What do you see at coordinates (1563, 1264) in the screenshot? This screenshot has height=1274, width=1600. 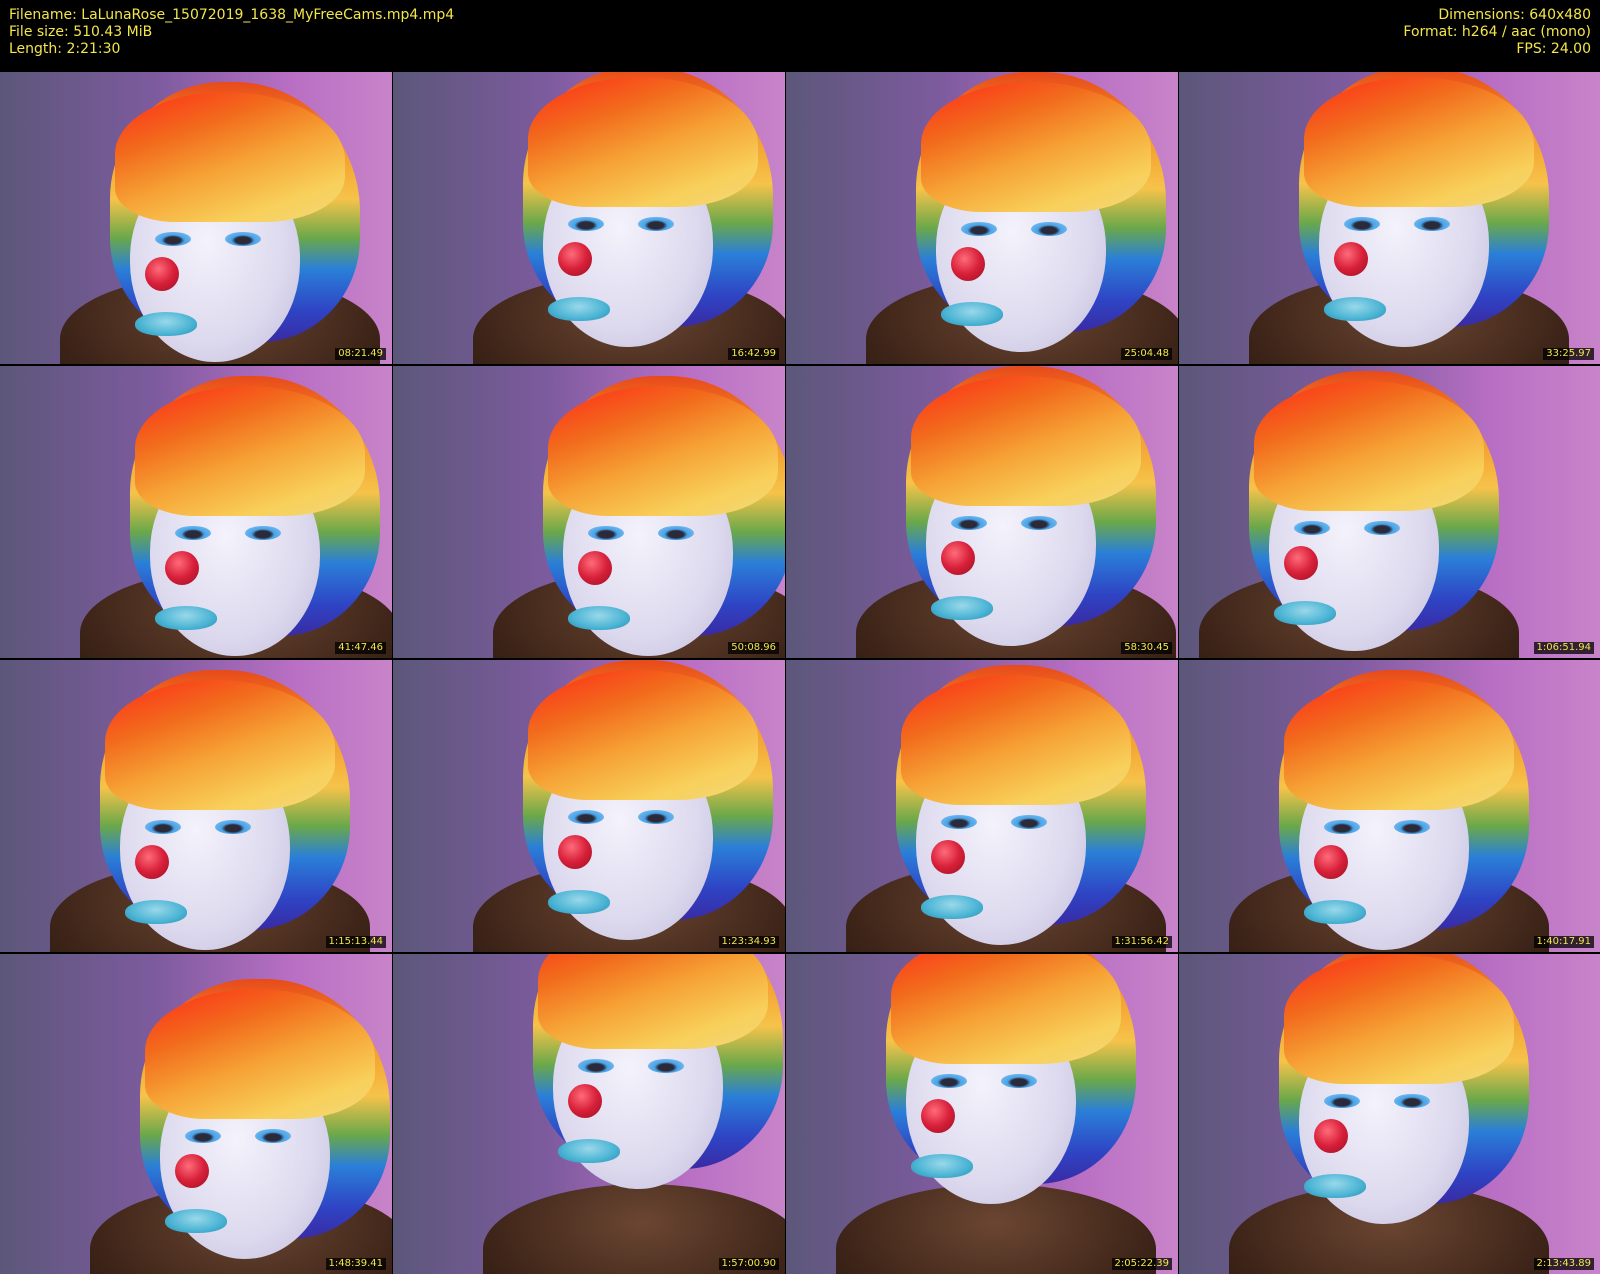 I see `frame-timestamp: 2:13:43.89` at bounding box center [1563, 1264].